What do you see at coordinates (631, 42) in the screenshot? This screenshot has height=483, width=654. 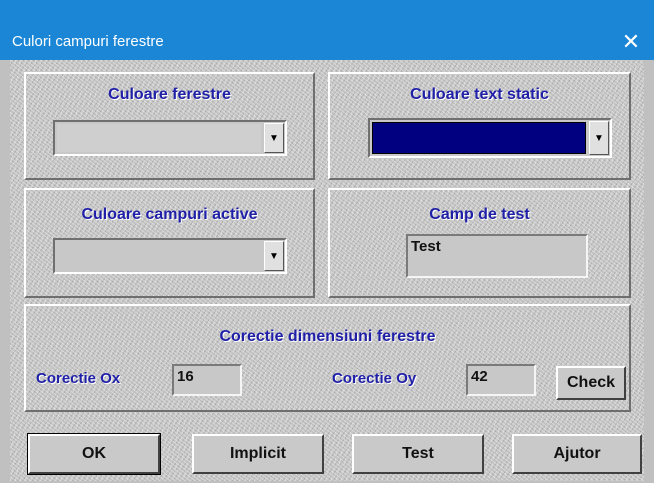 I see `close-icon: ✕` at bounding box center [631, 42].